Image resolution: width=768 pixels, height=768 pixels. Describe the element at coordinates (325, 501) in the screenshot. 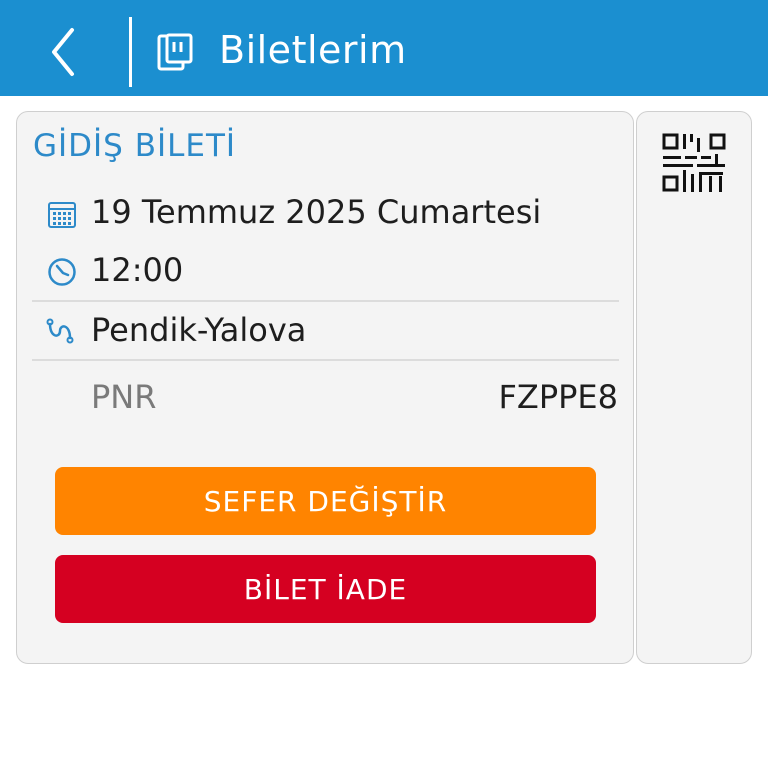

I see `change-trip-button: SEFER DEĞİŞTİR` at that location.